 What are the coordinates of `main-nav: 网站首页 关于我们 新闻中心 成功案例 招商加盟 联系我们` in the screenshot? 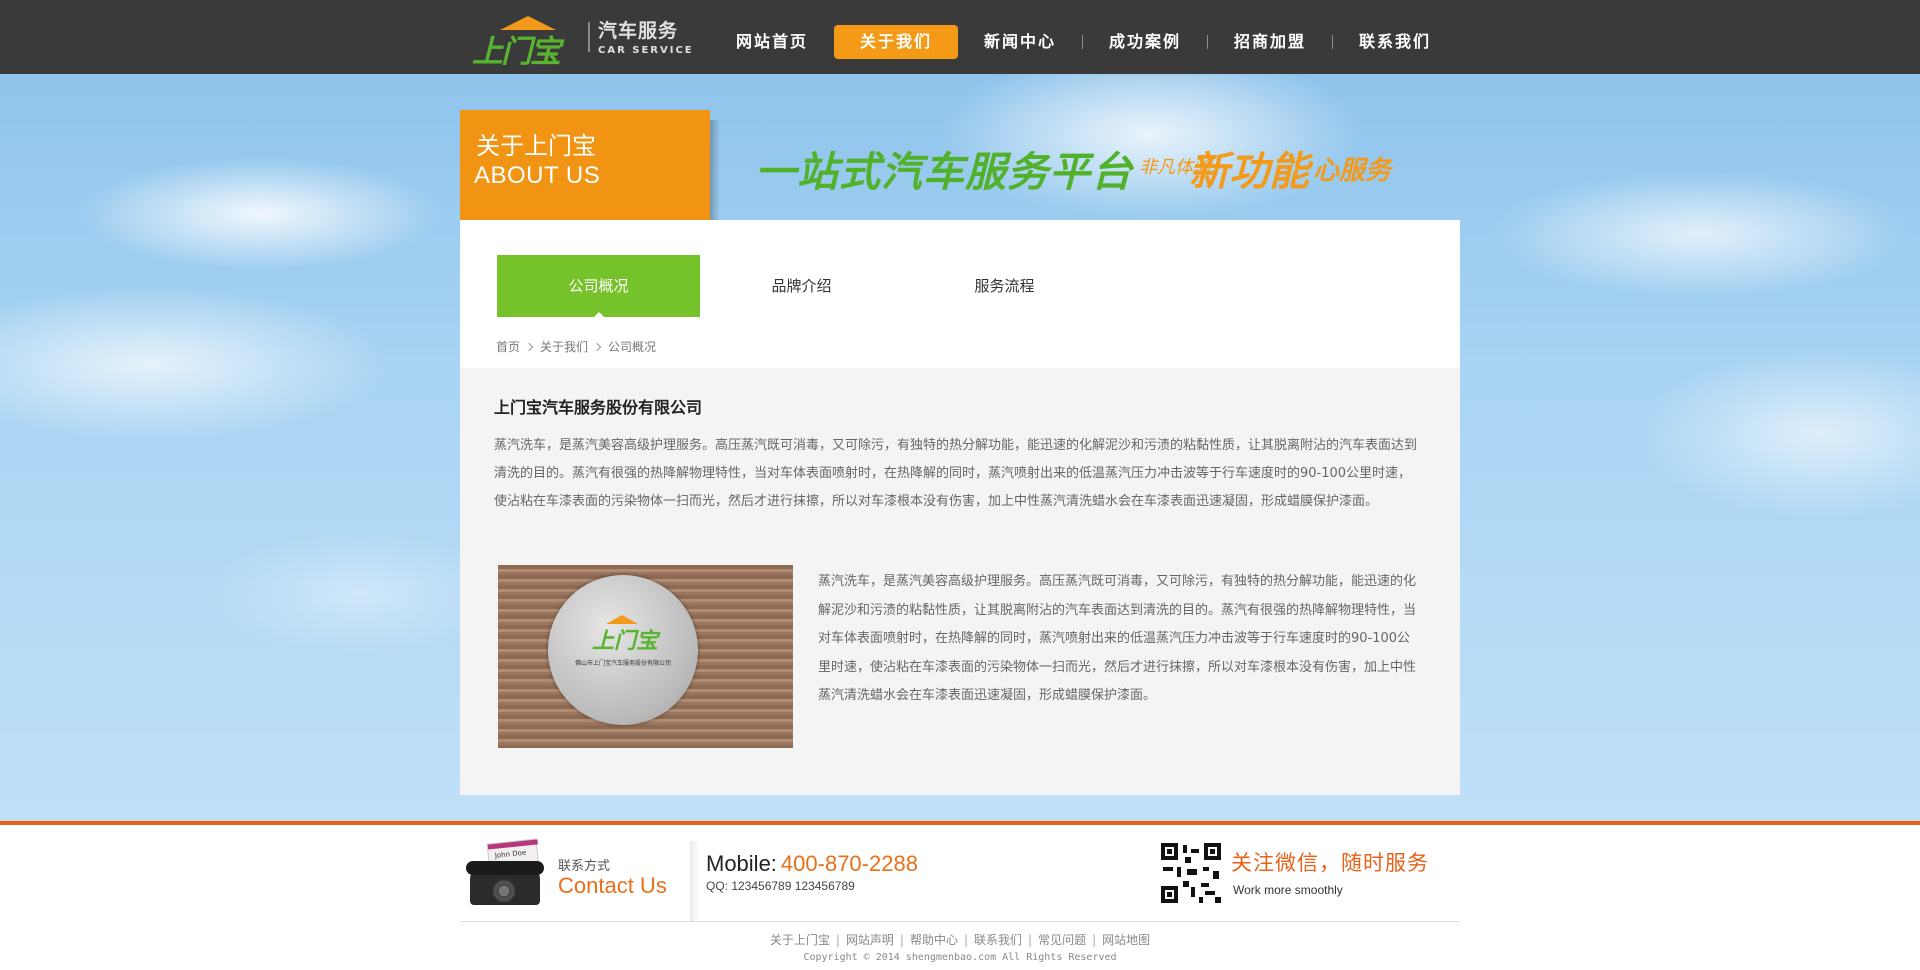 It's located at (1083, 42).